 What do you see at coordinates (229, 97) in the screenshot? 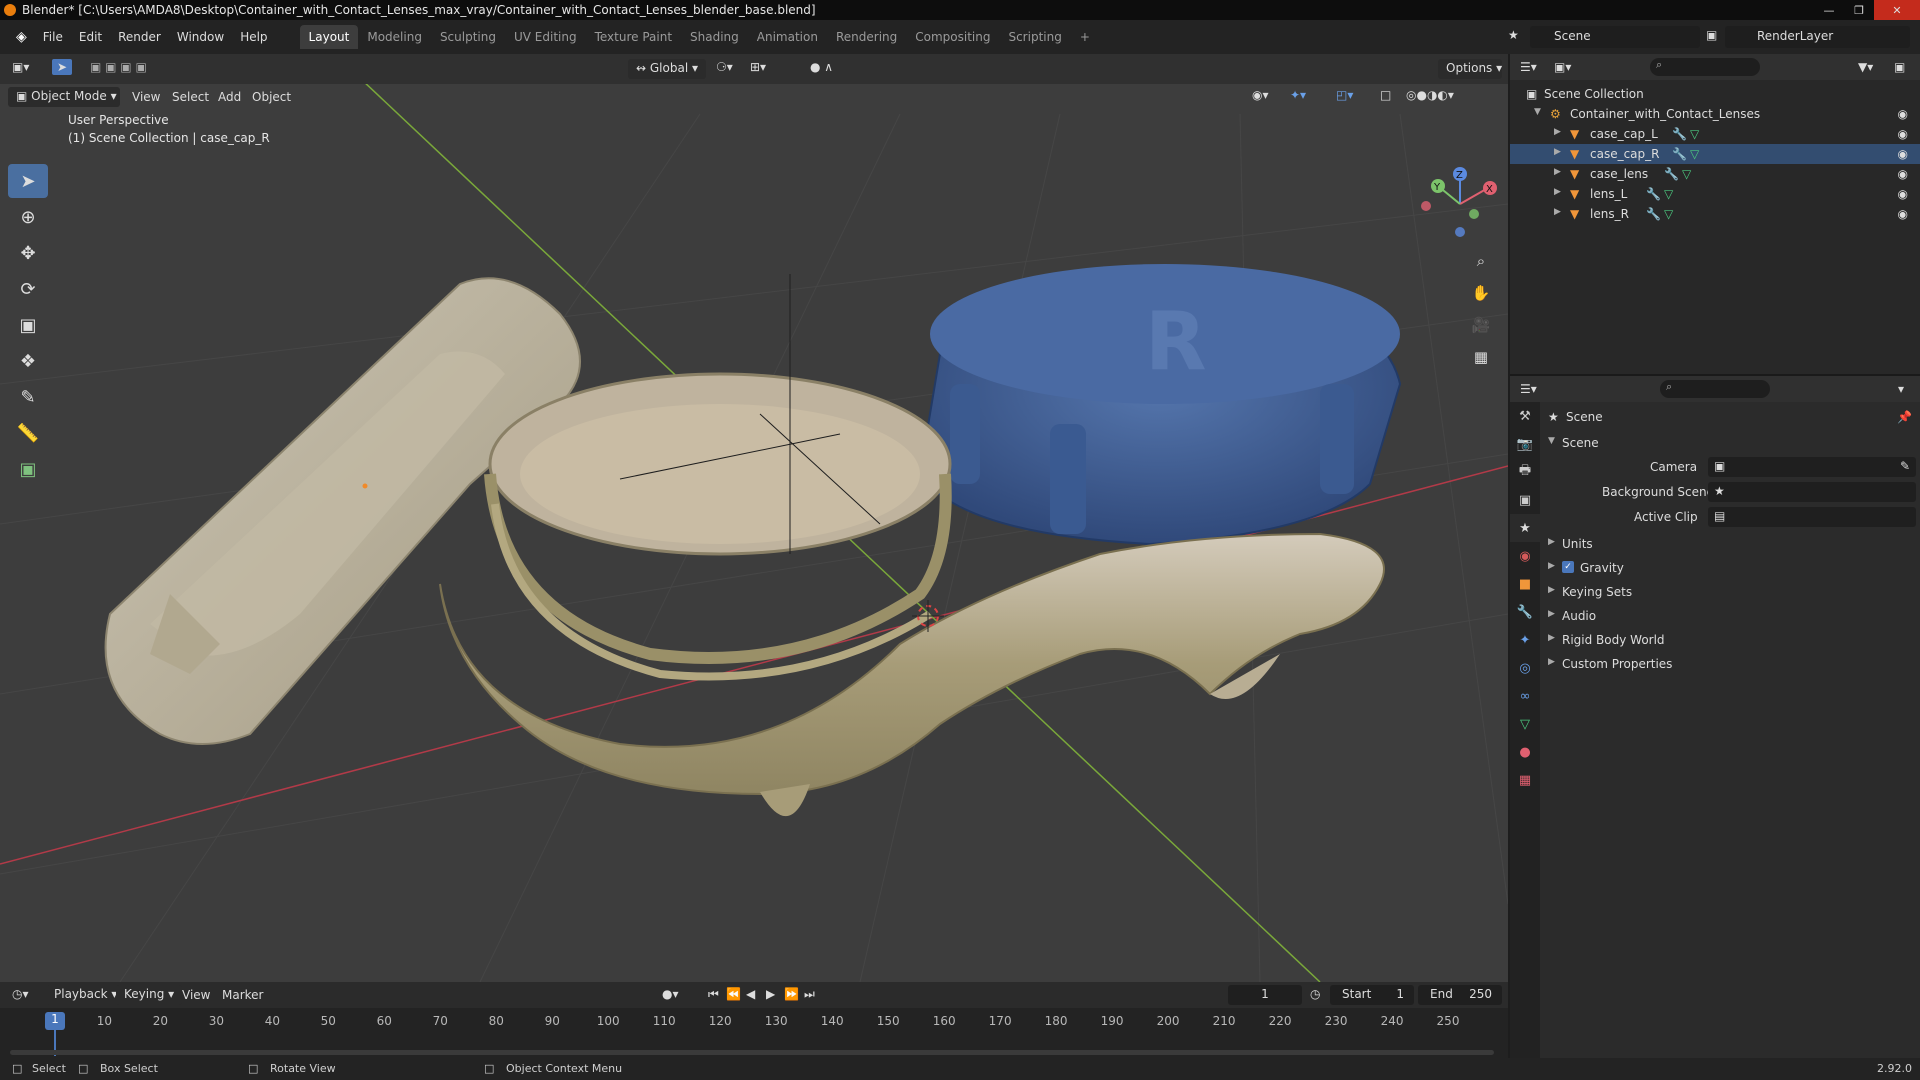
I see `menu-add: Add` at bounding box center [229, 97].